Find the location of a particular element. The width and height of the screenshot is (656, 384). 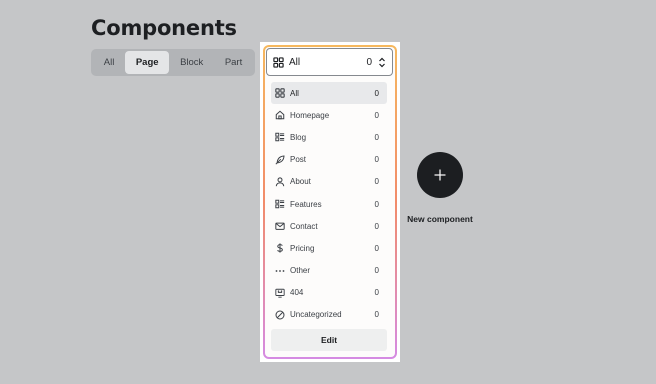

category-item-404: 404 0 is located at coordinates (329, 293).